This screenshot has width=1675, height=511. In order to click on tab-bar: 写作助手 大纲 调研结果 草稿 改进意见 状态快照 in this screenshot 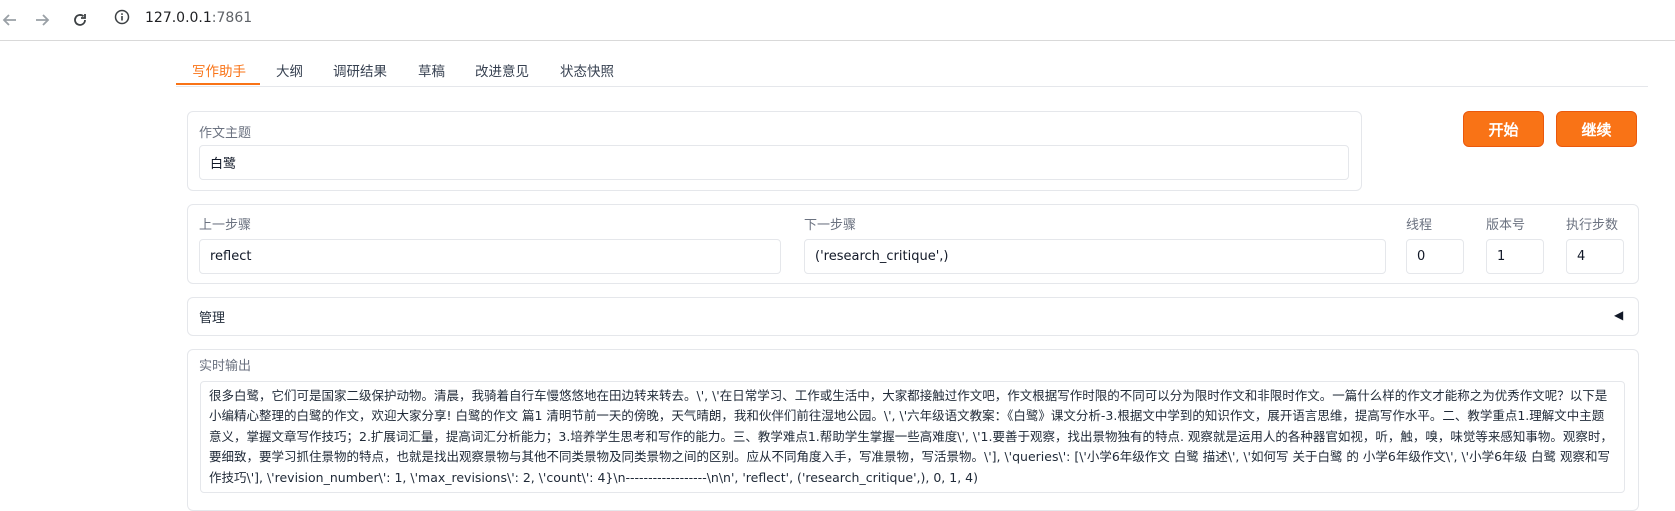, I will do `click(912, 71)`.